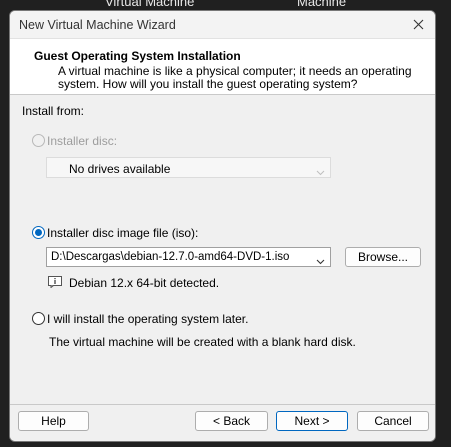  I want to click on installer-disc-label: Installer disc:, so click(82, 141).